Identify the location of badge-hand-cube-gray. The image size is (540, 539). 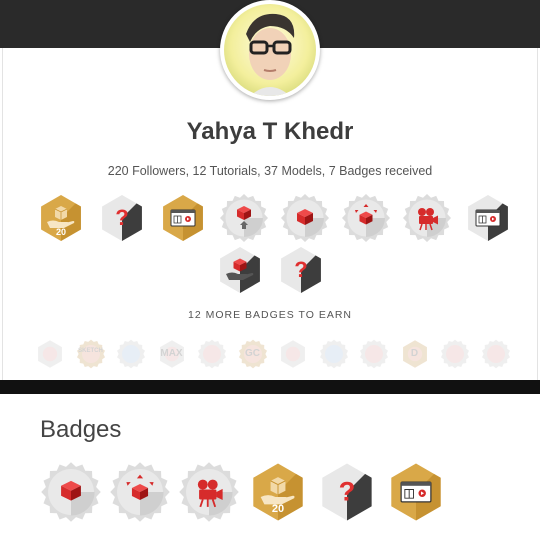
(240, 270).